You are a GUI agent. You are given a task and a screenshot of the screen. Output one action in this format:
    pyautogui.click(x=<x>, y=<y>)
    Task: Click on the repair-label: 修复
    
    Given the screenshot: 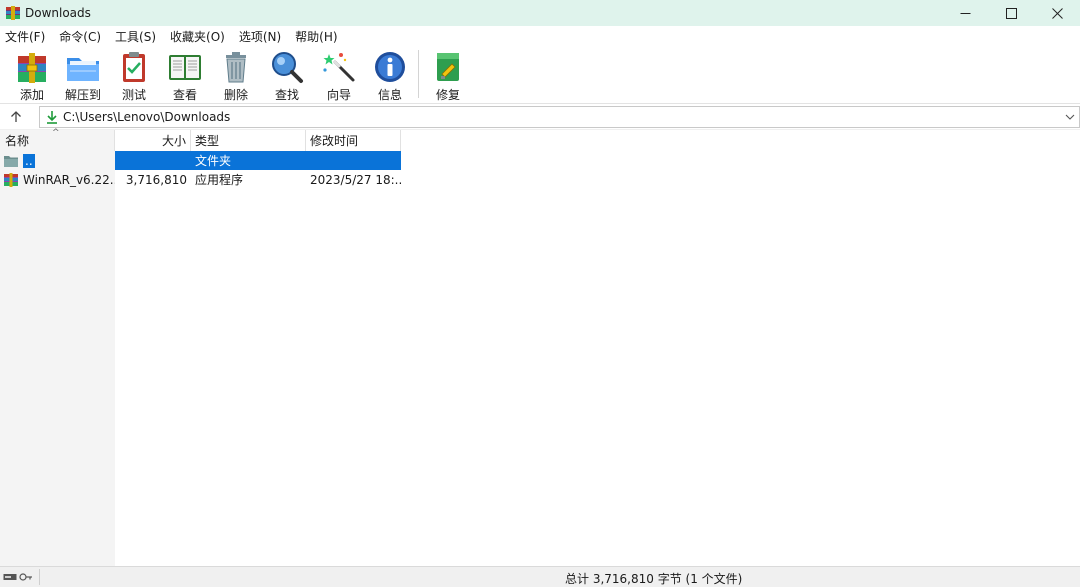 What is the action you would take?
    pyautogui.click(x=447, y=95)
    